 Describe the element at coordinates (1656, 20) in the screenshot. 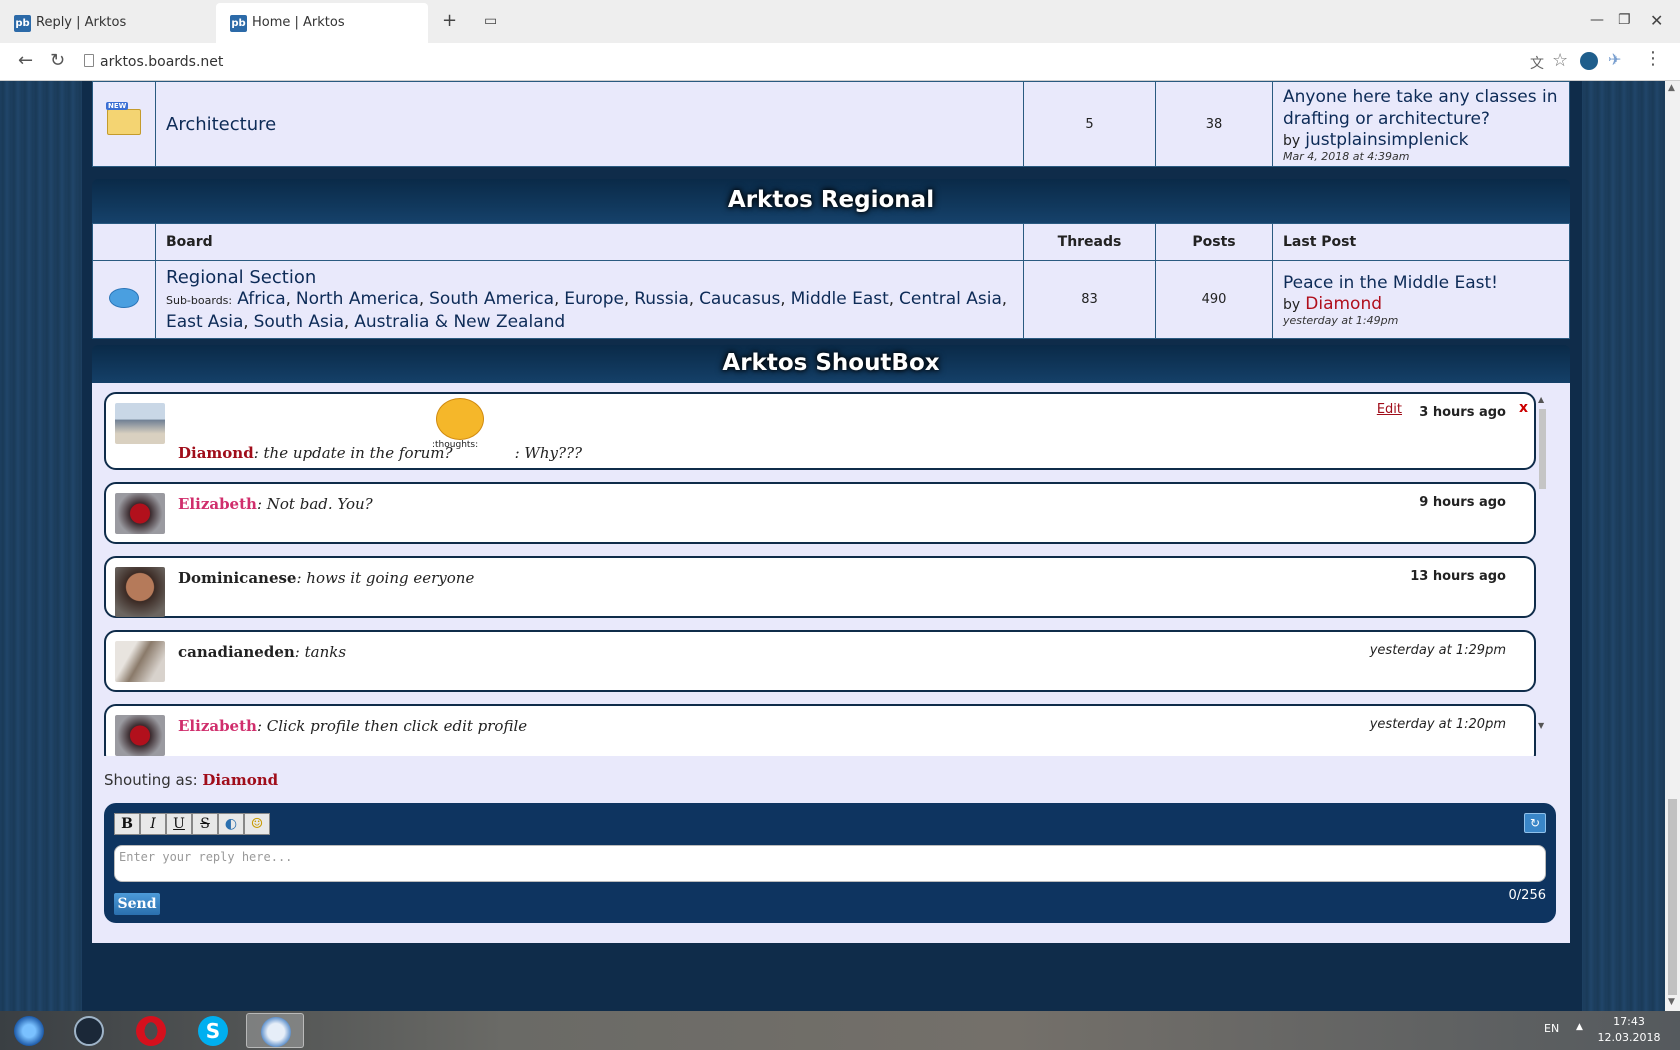

I see `close-window-icon: ✕` at that location.